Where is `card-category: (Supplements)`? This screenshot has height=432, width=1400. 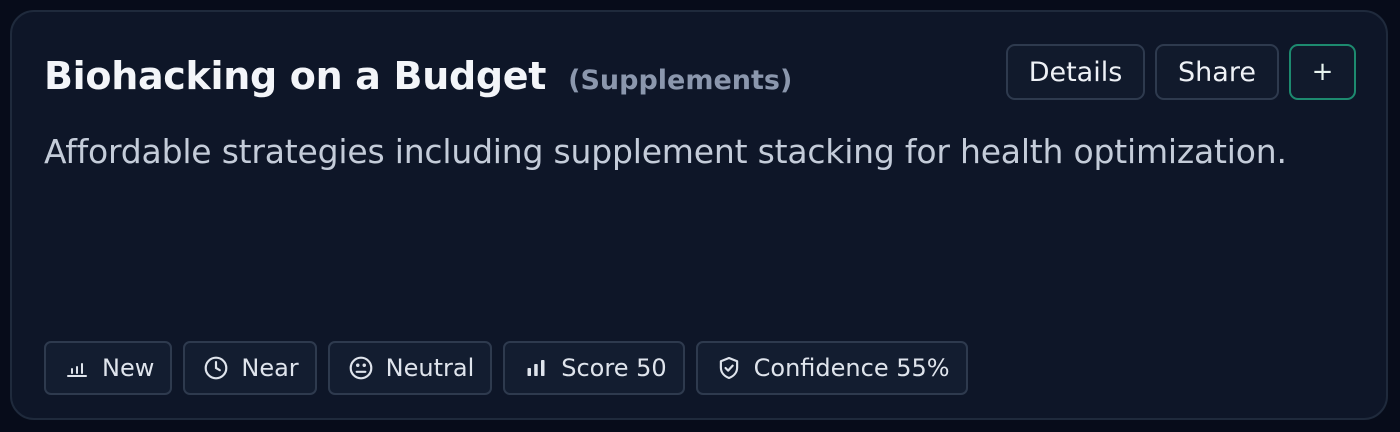
card-category: (Supplements) is located at coordinates (680, 80).